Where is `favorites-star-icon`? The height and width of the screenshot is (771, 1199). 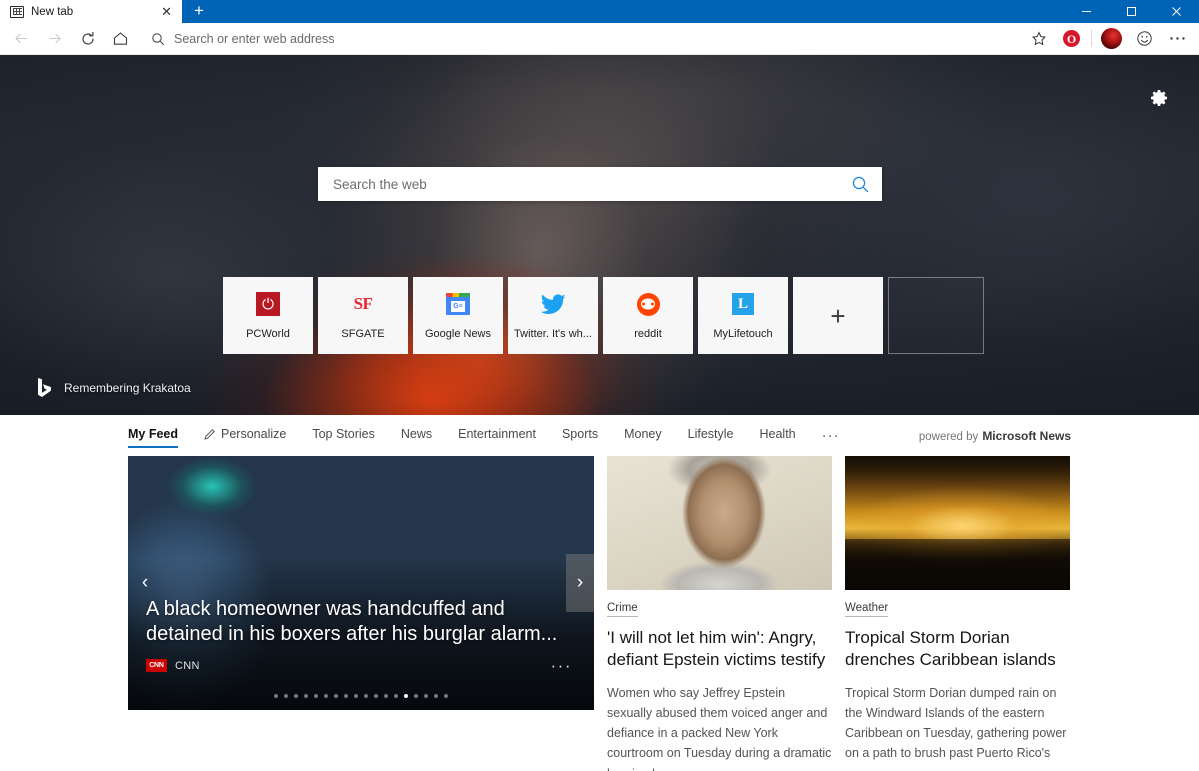
favorites-star-icon is located at coordinates (1038, 39).